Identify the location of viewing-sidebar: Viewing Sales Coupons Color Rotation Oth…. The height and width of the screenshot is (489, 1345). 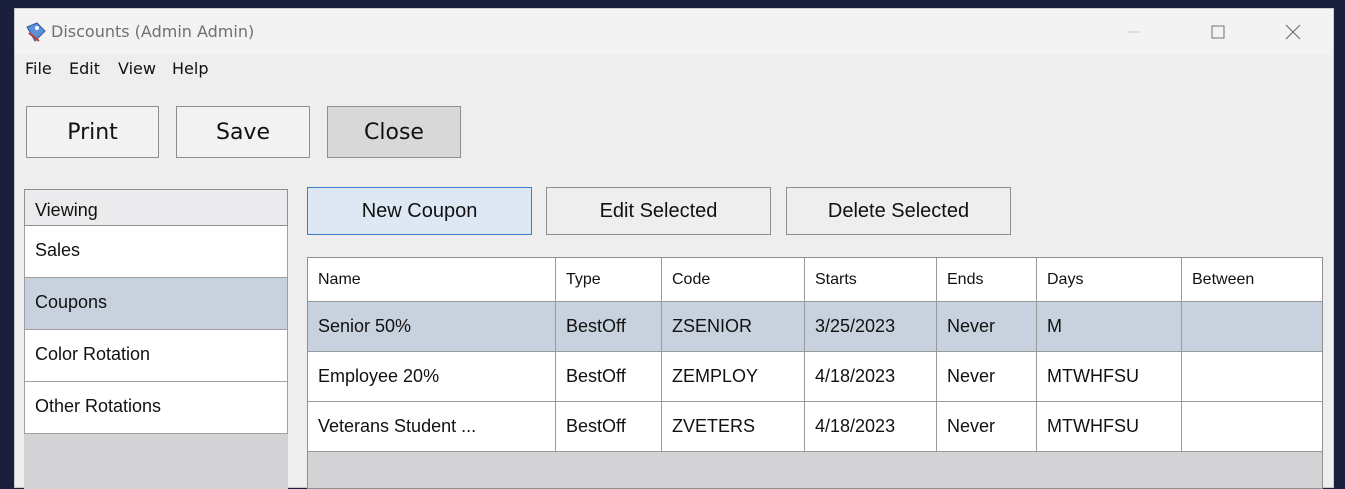
(156, 339).